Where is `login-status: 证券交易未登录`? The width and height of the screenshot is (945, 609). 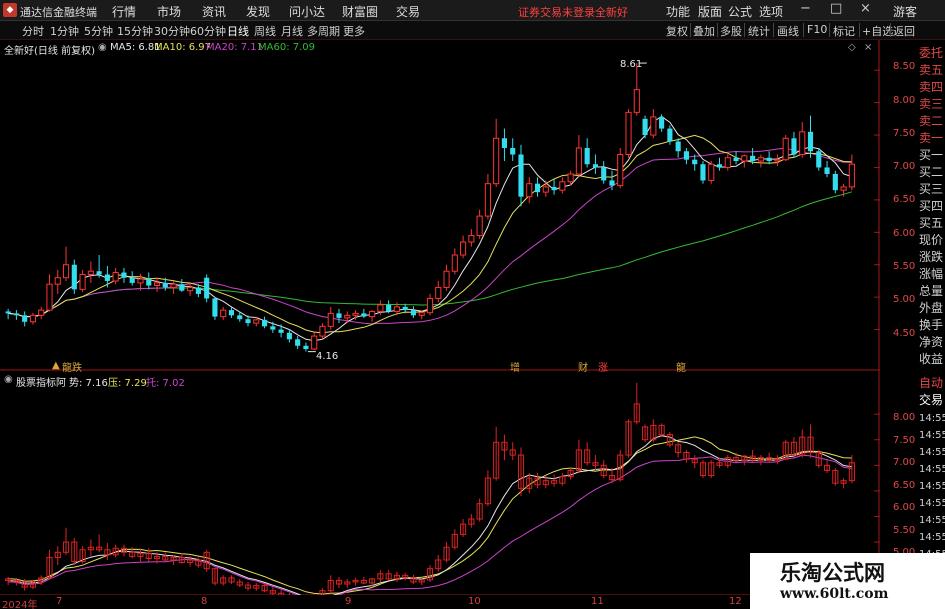
login-status: 证券交易未登录 is located at coordinates (556, 12).